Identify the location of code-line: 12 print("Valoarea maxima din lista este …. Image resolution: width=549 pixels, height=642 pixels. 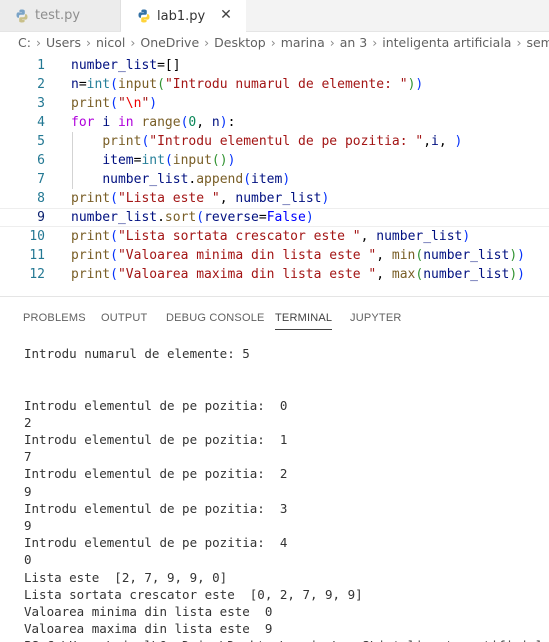
(274, 274).